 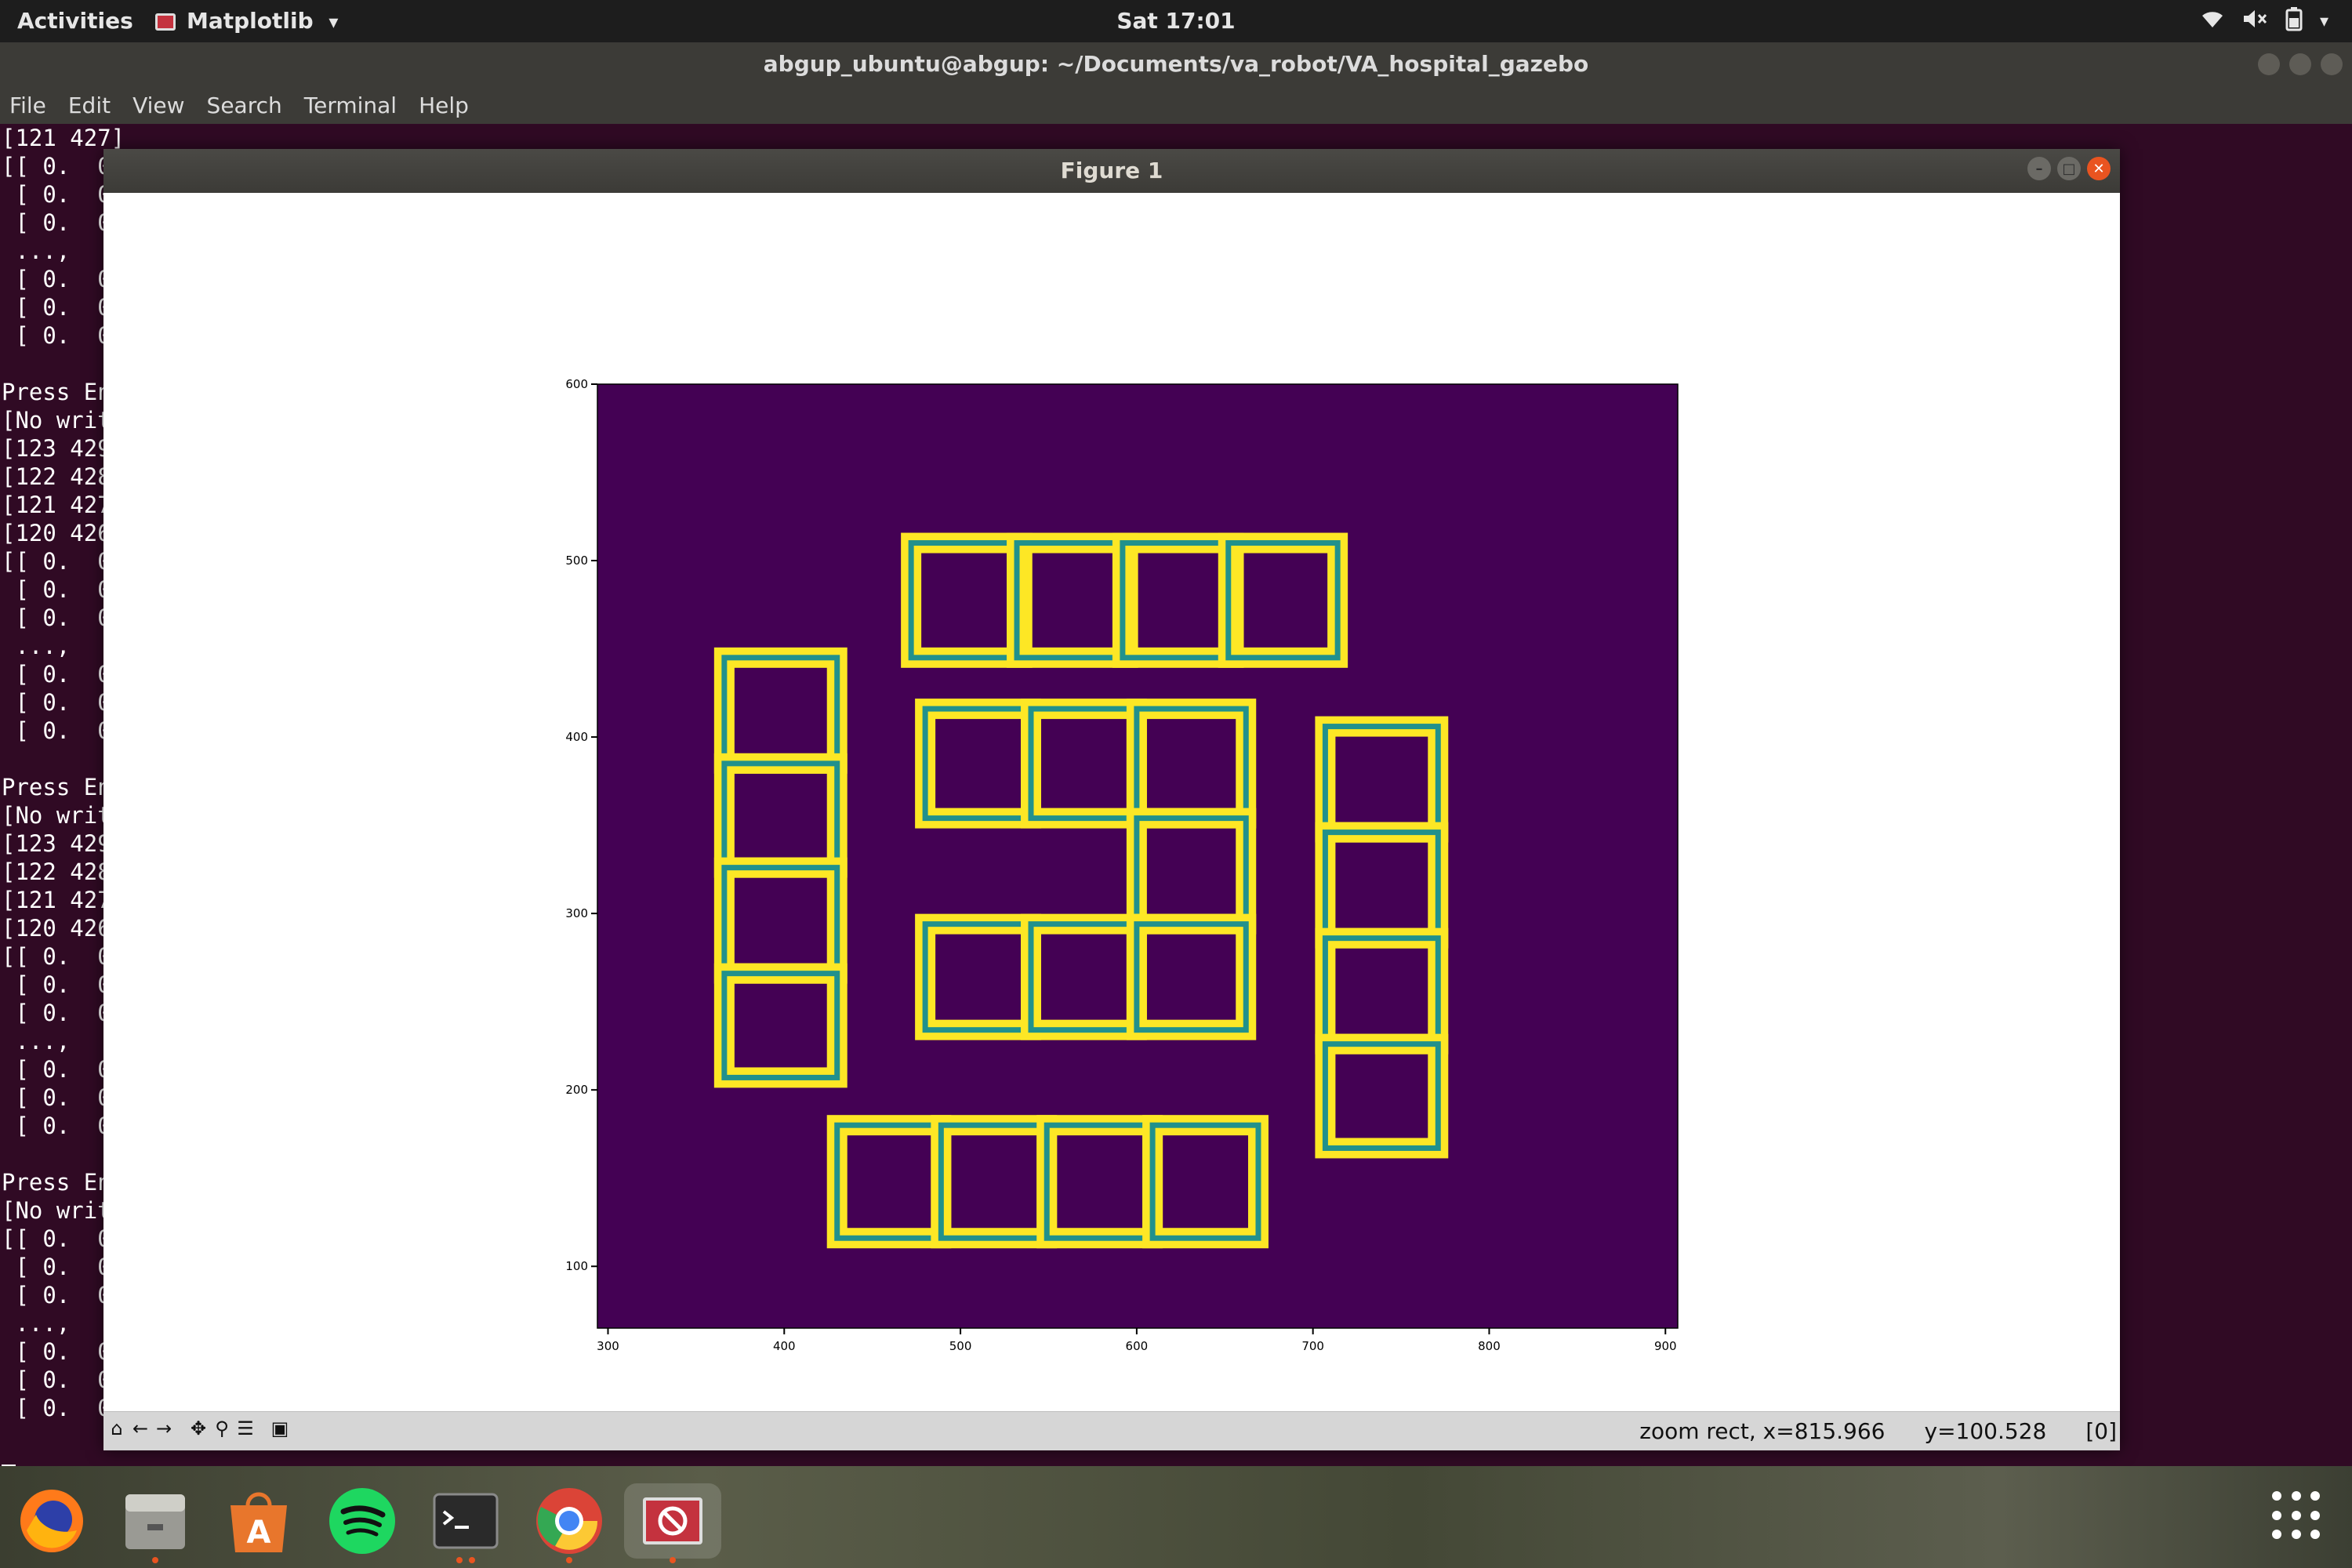 I want to click on menu-edit: Edit, so click(x=89, y=105).